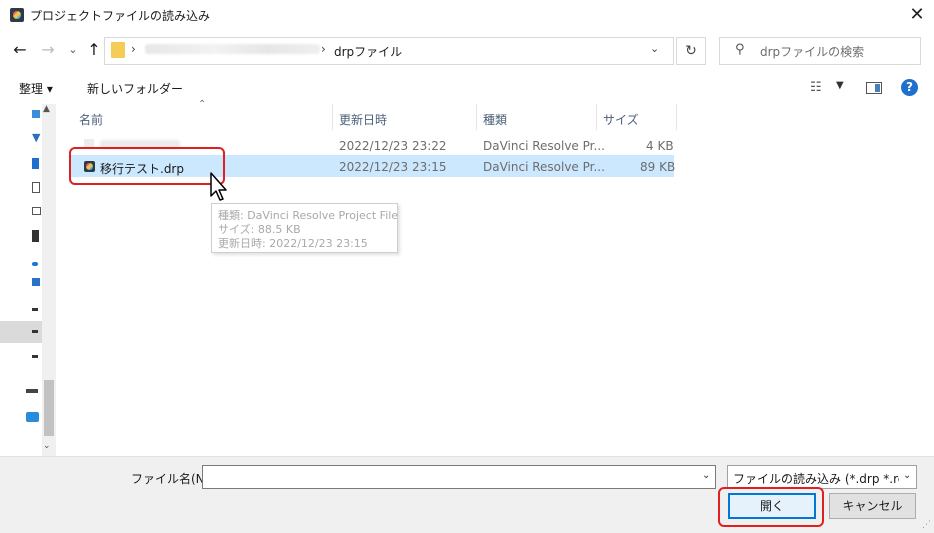  I want to click on column-header-modified: 更新日時, so click(363, 119).